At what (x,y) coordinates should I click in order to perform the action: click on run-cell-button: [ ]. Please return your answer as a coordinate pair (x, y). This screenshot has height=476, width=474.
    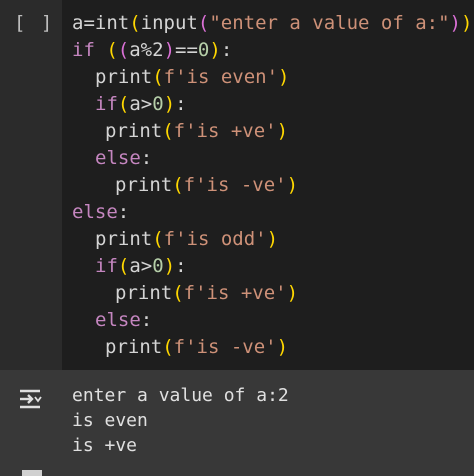
    Looking at the image, I should click on (34, 23).